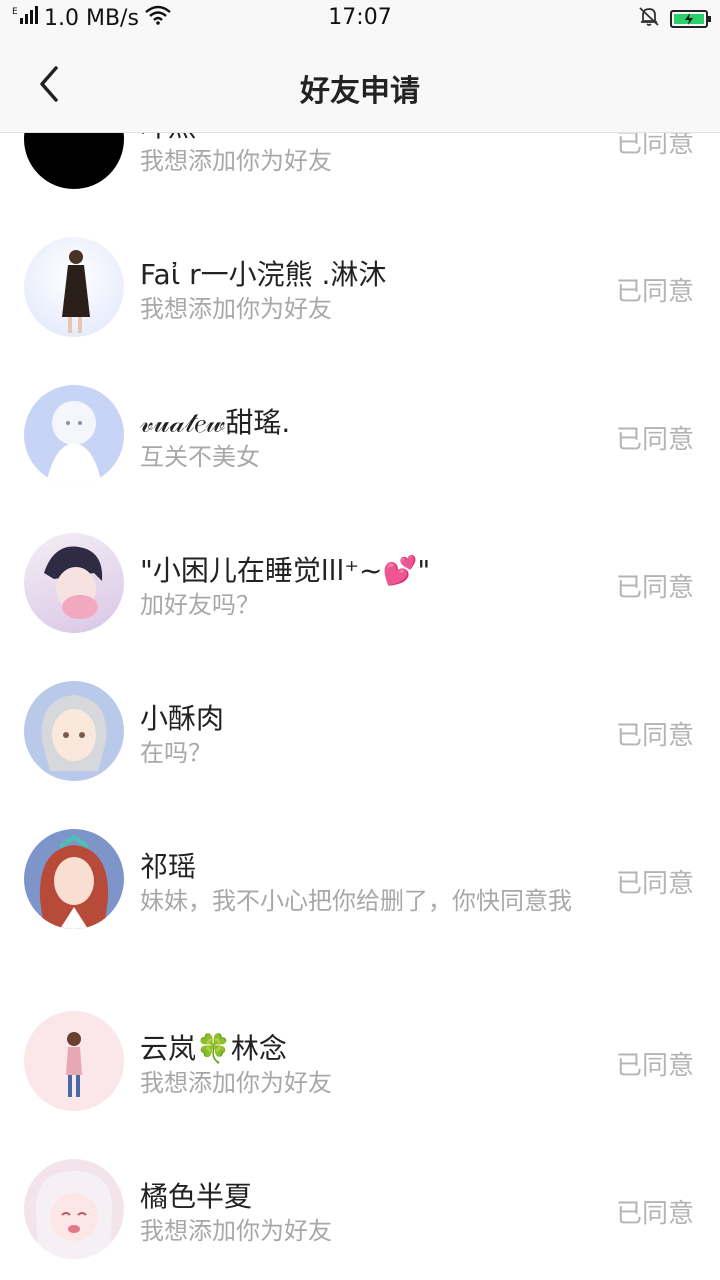 The height and width of the screenshot is (1280, 720). Describe the element at coordinates (360, 1061) in the screenshot. I see `list-item: 云岚🍀林念 我想添加你为好友 已同意` at that location.